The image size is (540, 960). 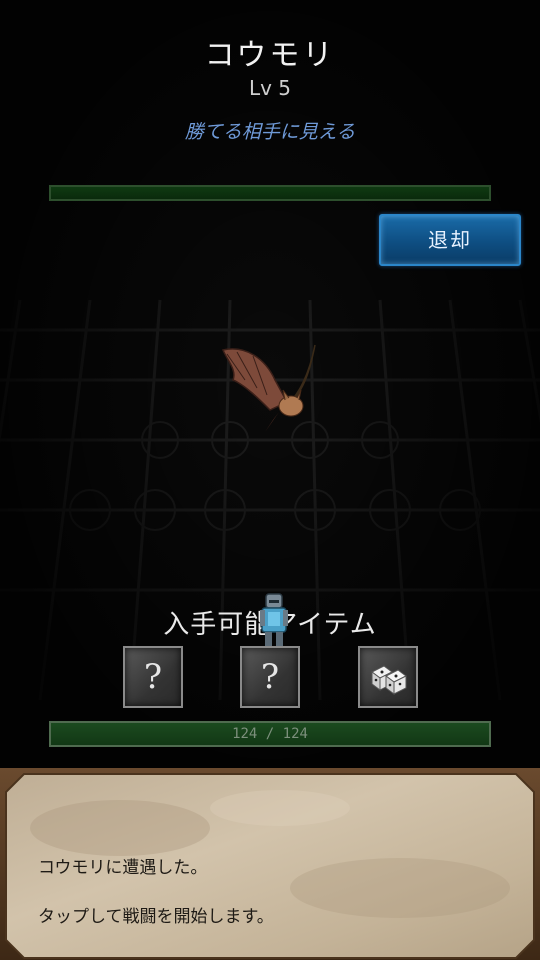 I want to click on enemy-hp-bar, so click(x=270, y=193).